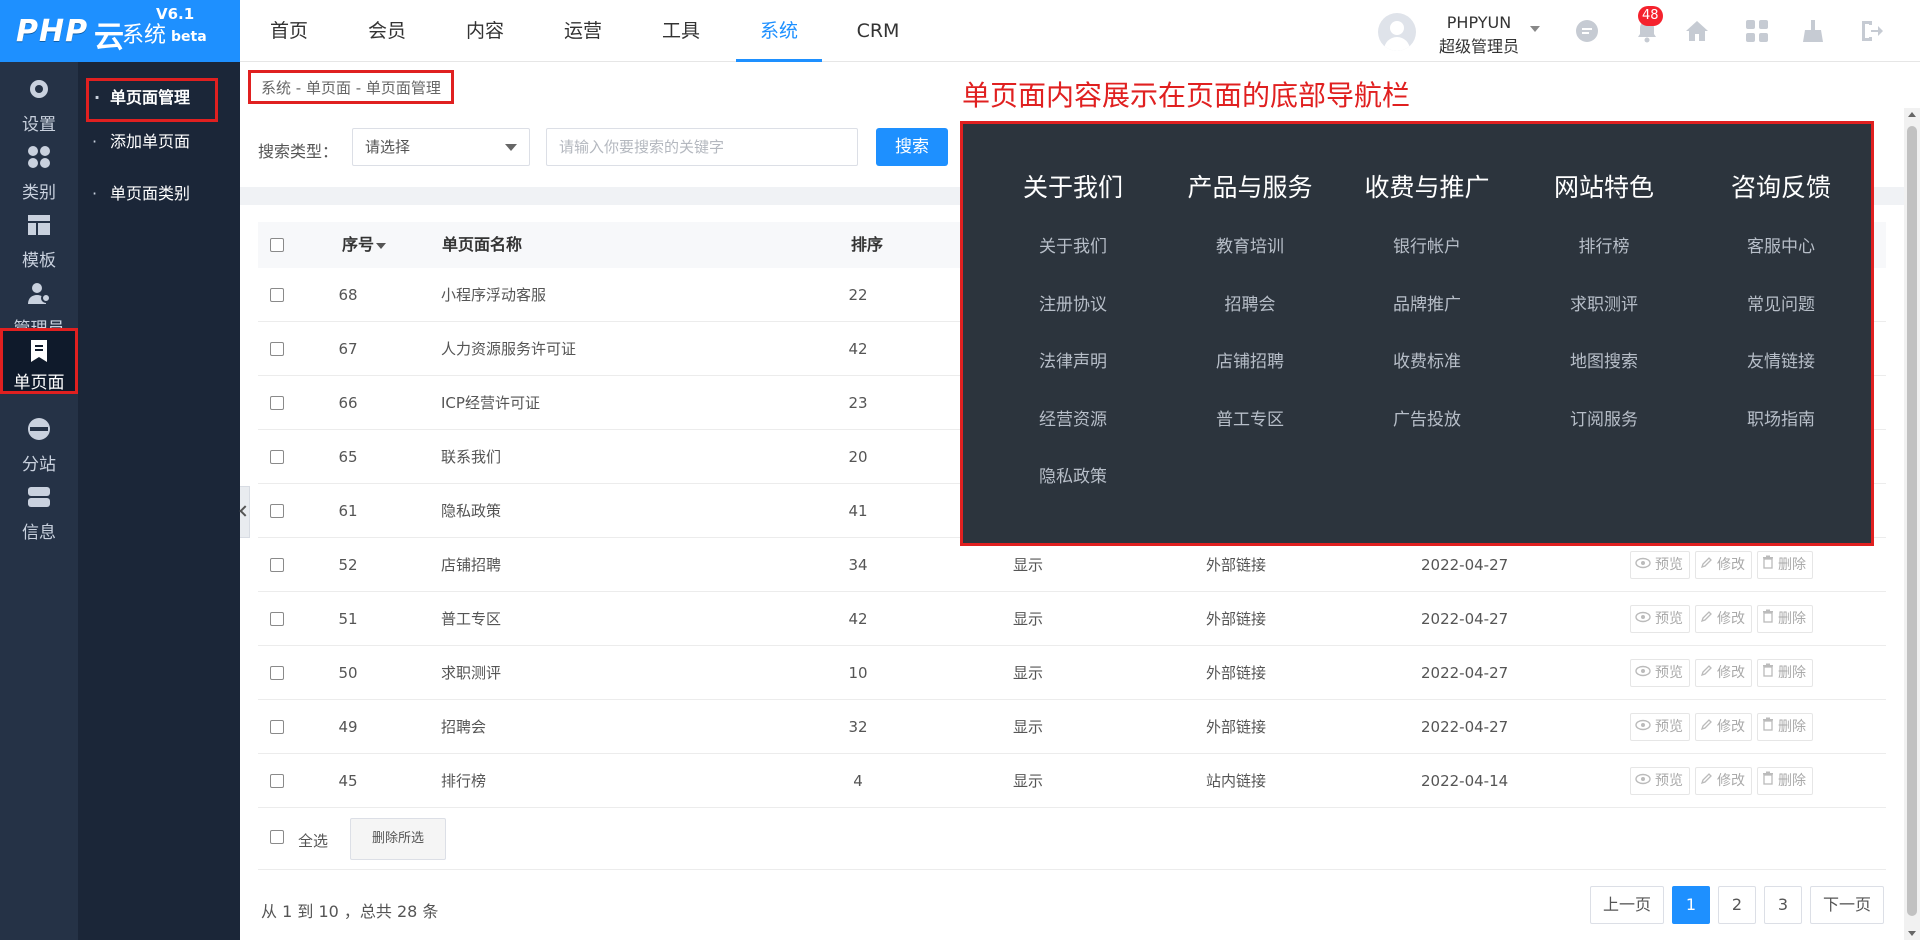  What do you see at coordinates (1770, 619) in the screenshot?
I see `trash-icon` at bounding box center [1770, 619].